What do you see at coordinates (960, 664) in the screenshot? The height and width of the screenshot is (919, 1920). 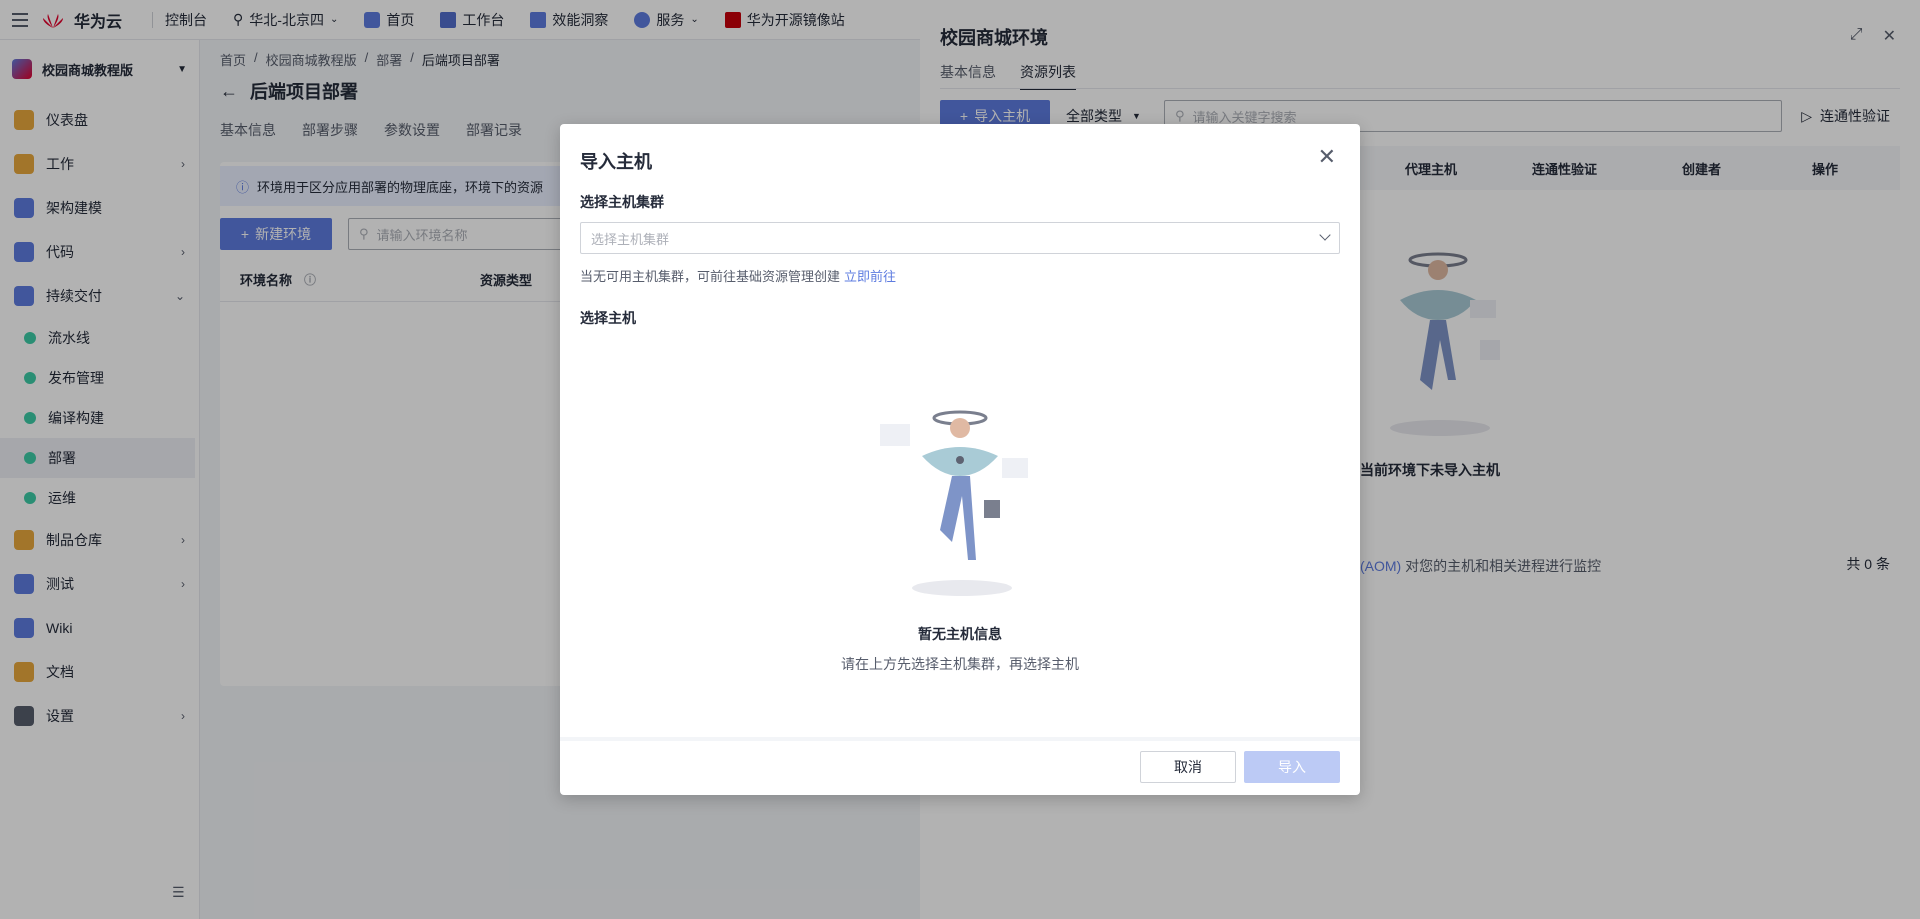 I see `empty-description: 请在上方先选择主机集群，再选择主机` at bounding box center [960, 664].